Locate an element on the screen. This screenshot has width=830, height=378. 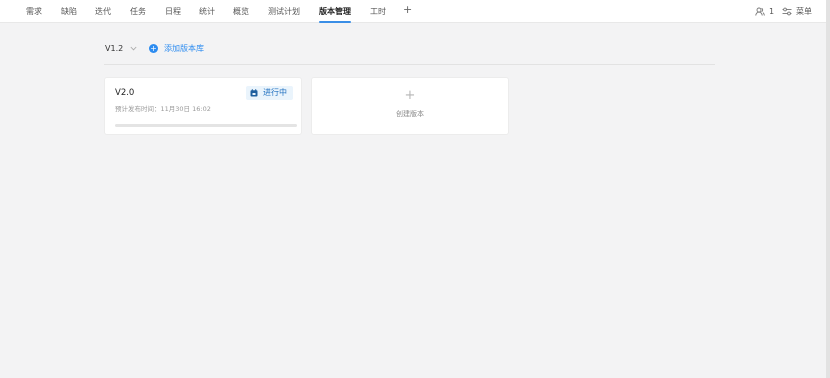
chevron-down-icon is located at coordinates (133, 48).